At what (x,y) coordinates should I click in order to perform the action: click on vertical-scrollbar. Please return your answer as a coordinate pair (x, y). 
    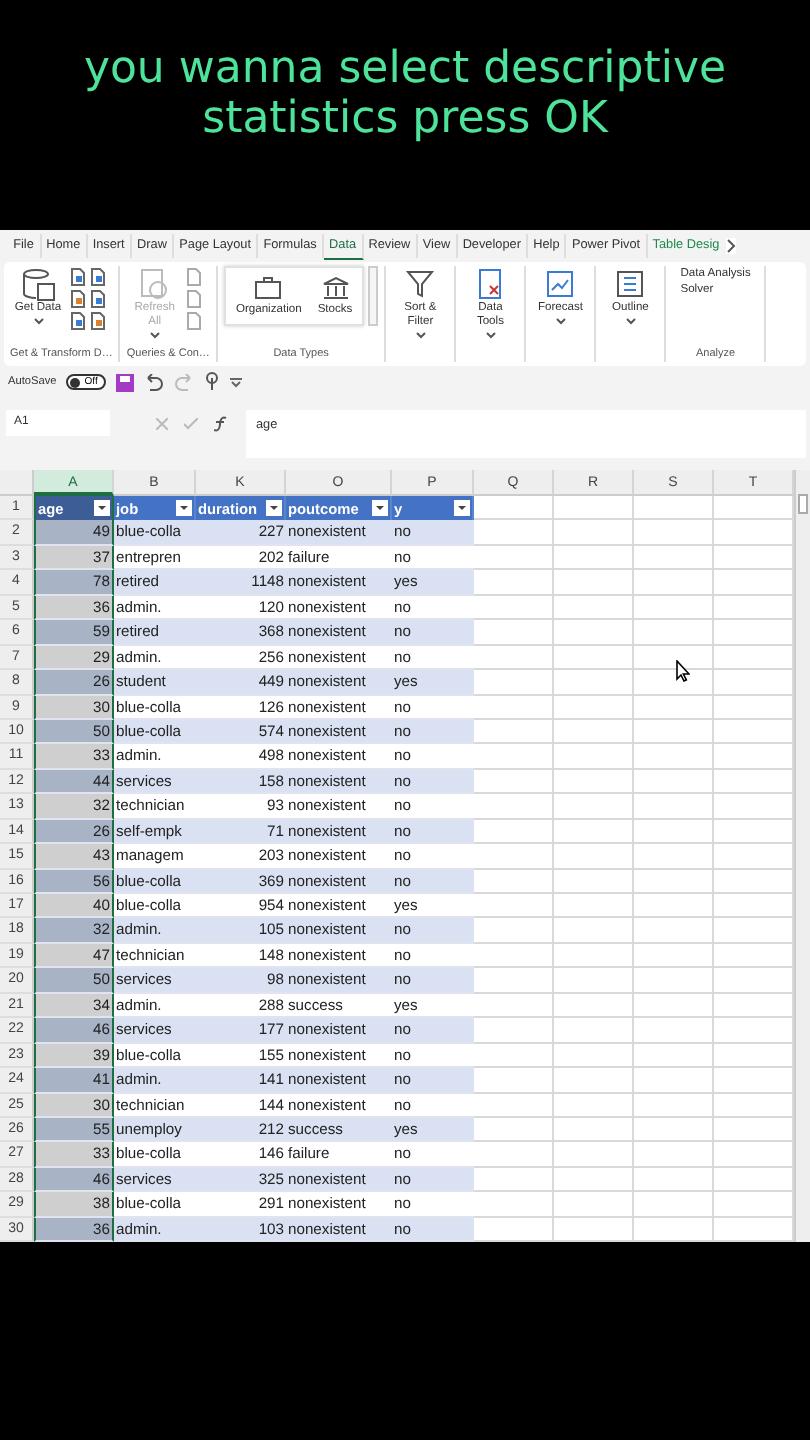
    Looking at the image, I should click on (802, 856).